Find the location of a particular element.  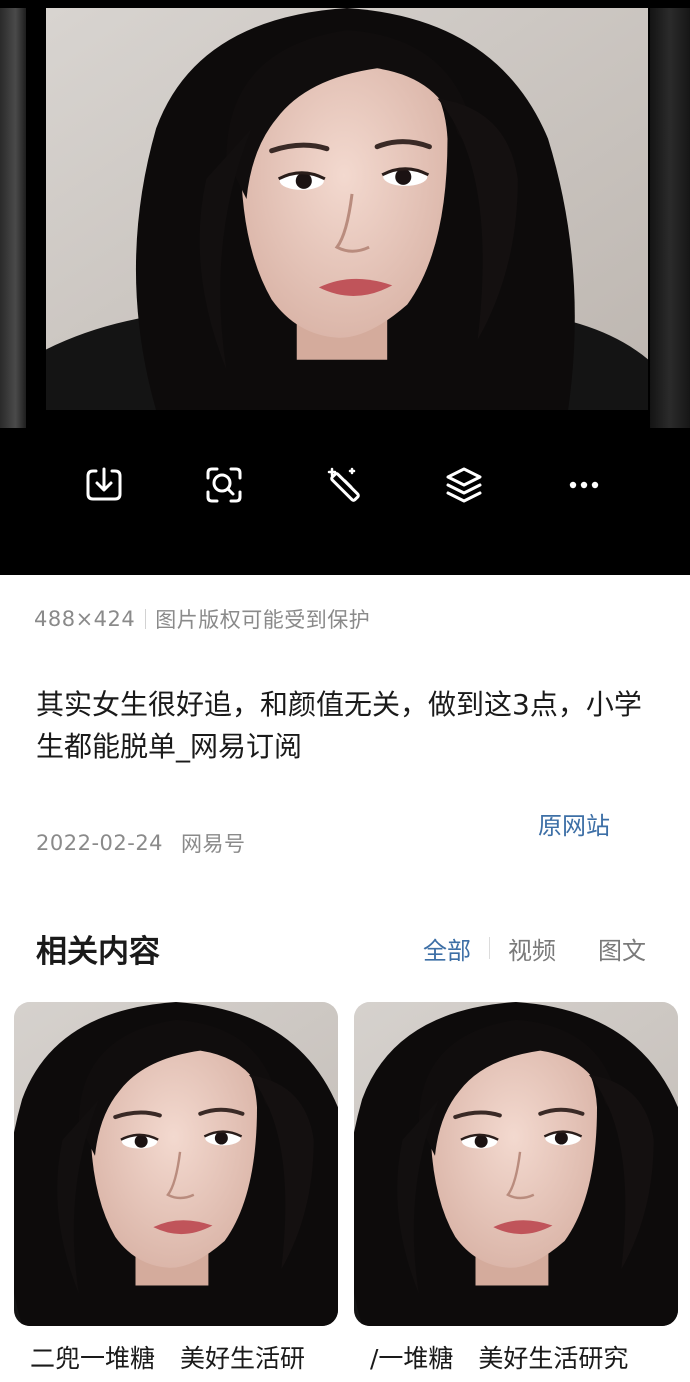

layers-icon is located at coordinates (464, 485).